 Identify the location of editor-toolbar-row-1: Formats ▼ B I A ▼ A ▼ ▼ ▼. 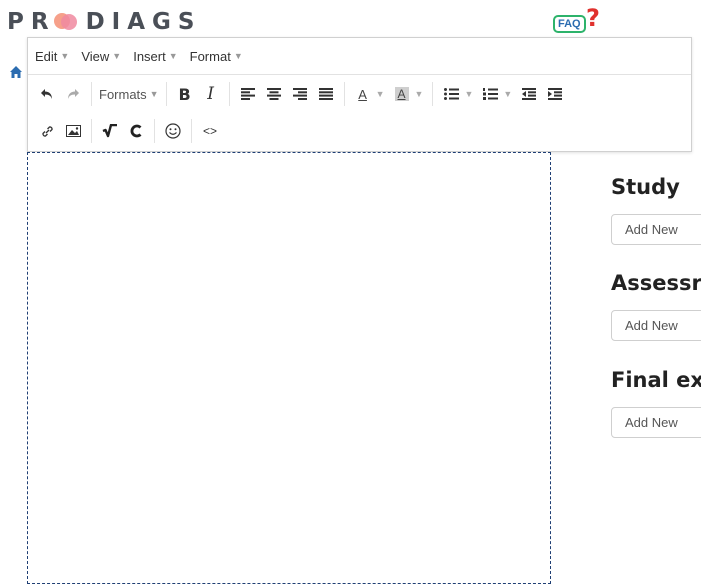
(359, 94).